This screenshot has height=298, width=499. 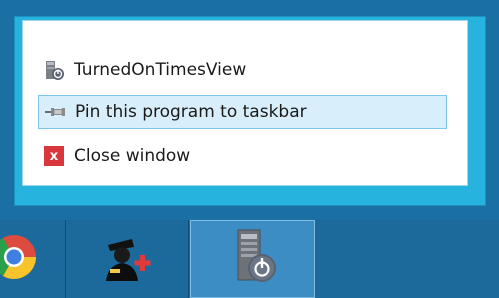 I want to click on close-icon-glyph: x, so click(x=54, y=156).